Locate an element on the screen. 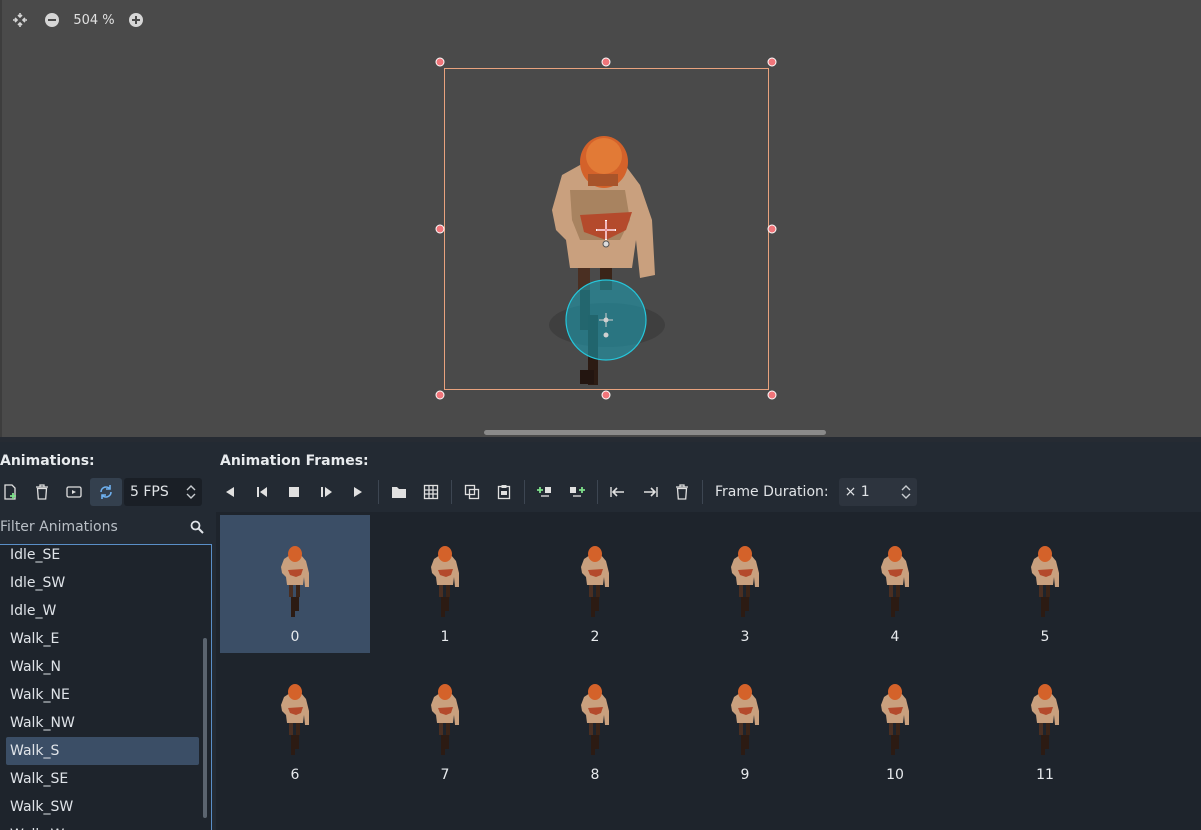  animation-item: Walk_W is located at coordinates (102, 825).